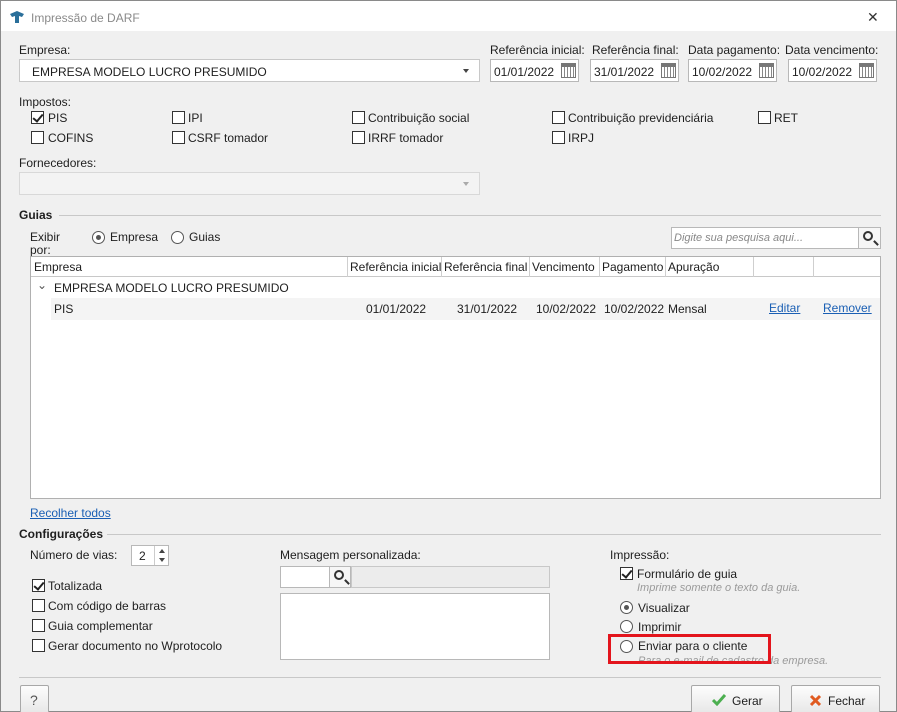 This screenshot has width=897, height=712. Describe the element at coordinates (722, 72) in the screenshot. I see `data-pagamento-value: 10/02/2022` at that location.